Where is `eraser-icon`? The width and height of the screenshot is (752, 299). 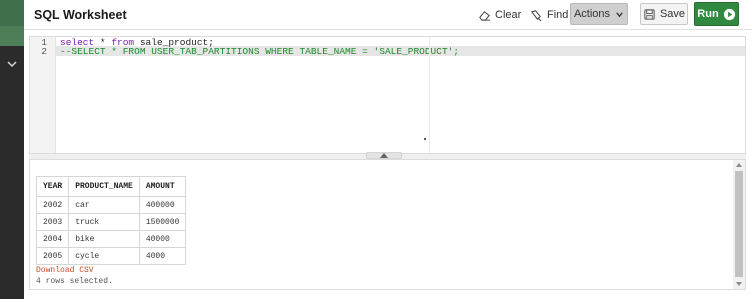 eraser-icon is located at coordinates (485, 15).